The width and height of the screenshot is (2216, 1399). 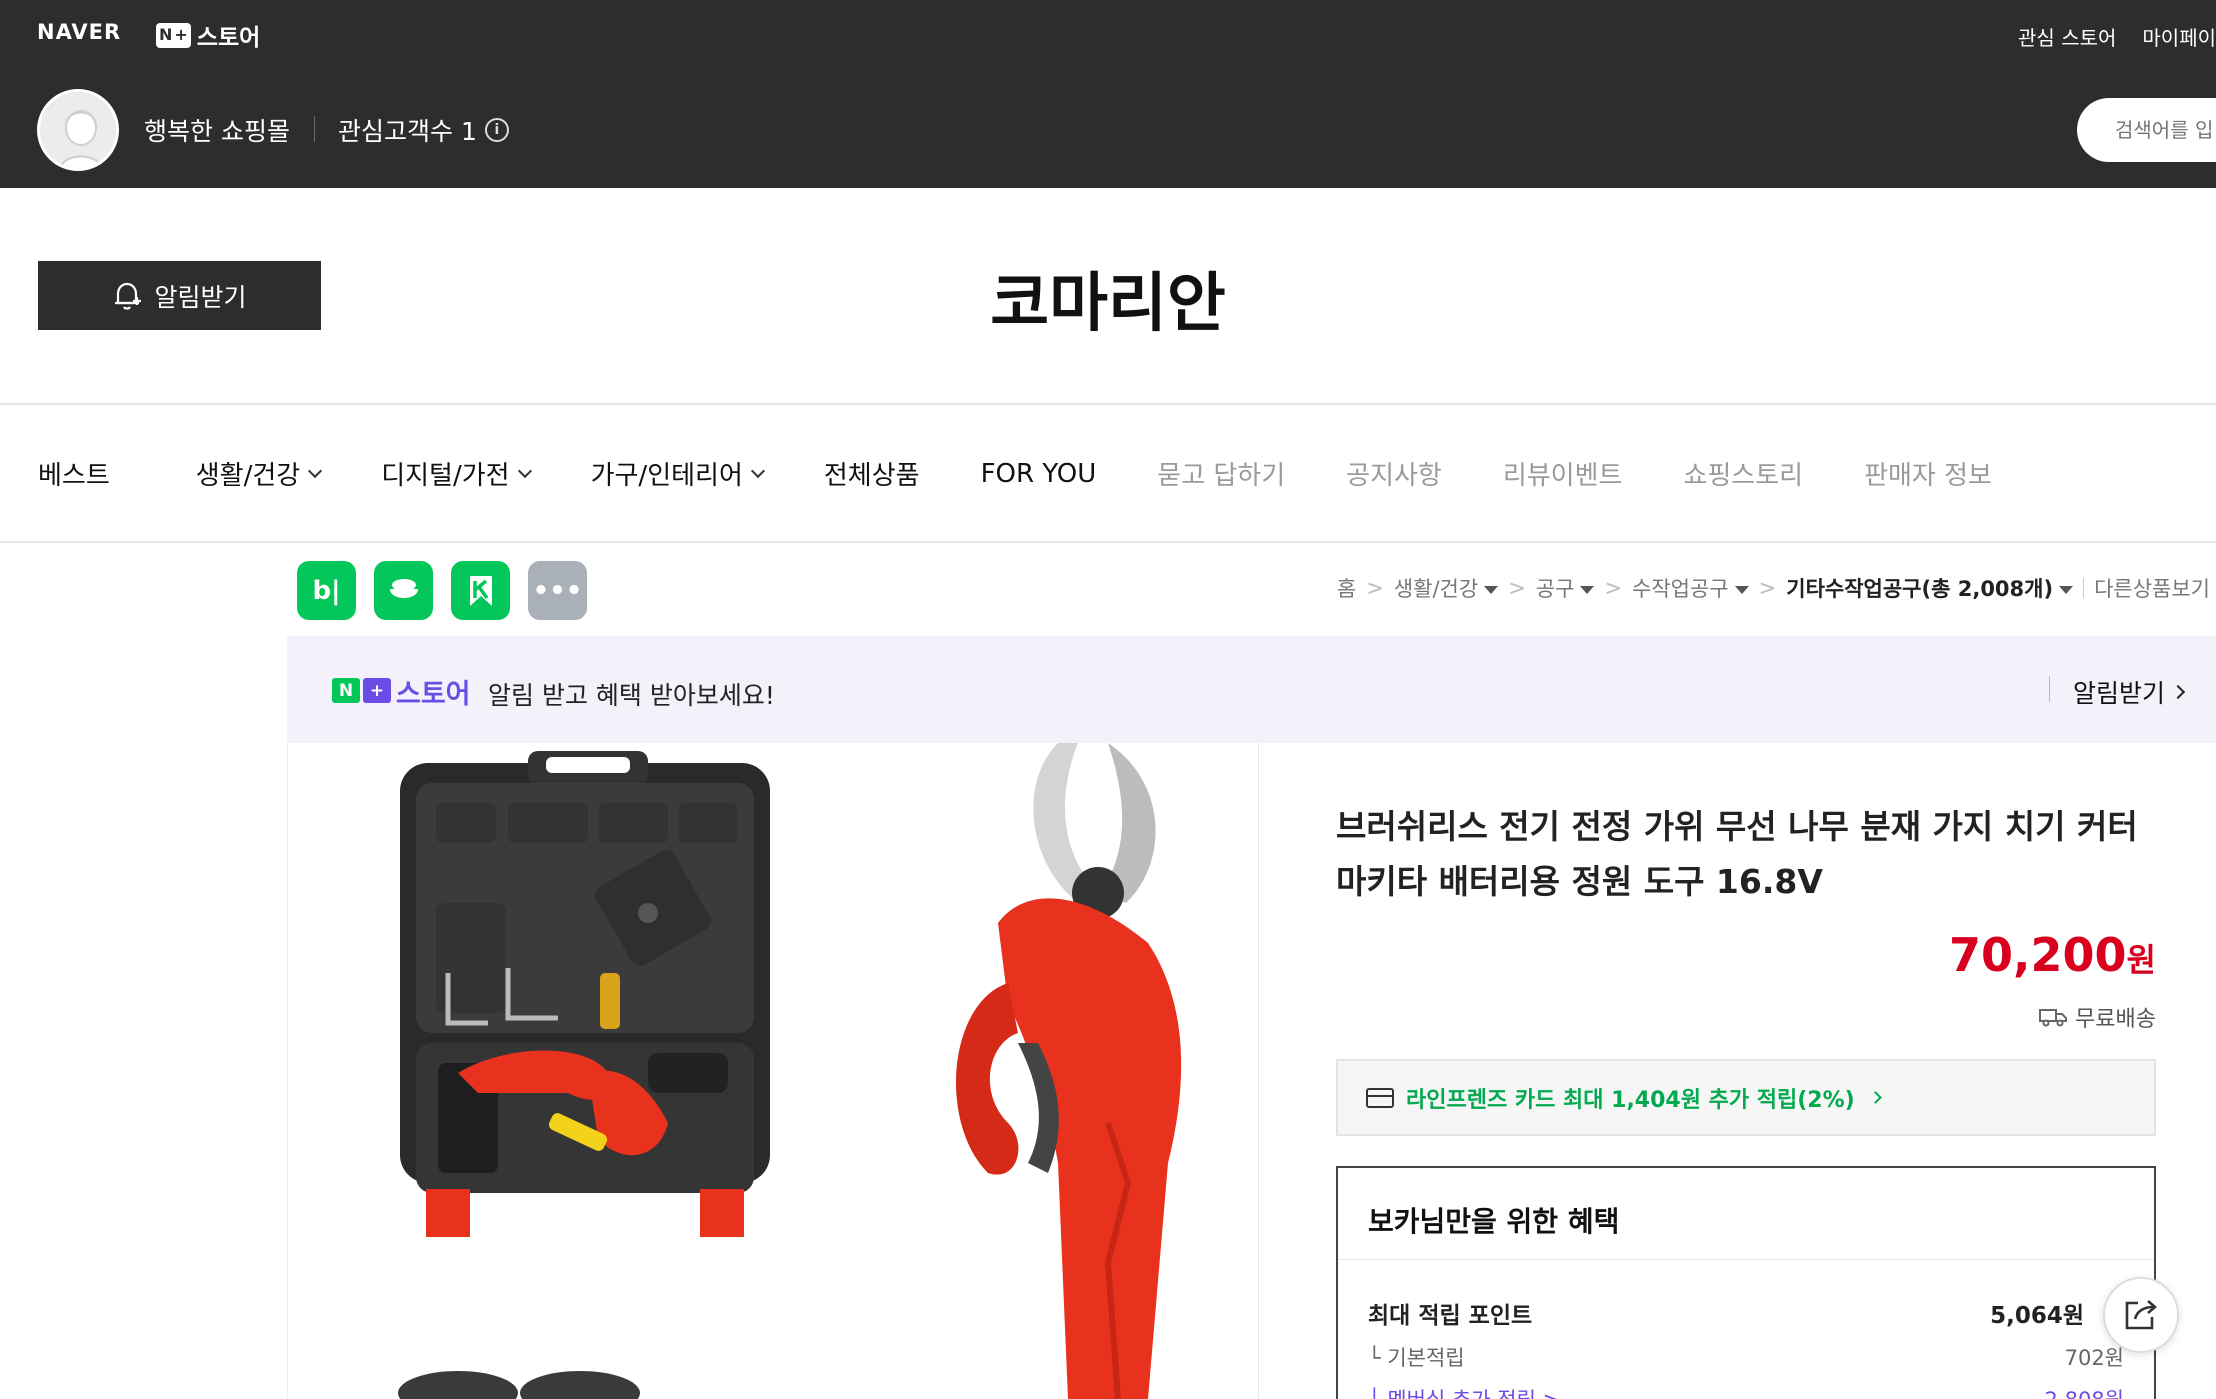 I want to click on promo-text: 알림 받고 혜택 받아보세요!, so click(x=631, y=695).